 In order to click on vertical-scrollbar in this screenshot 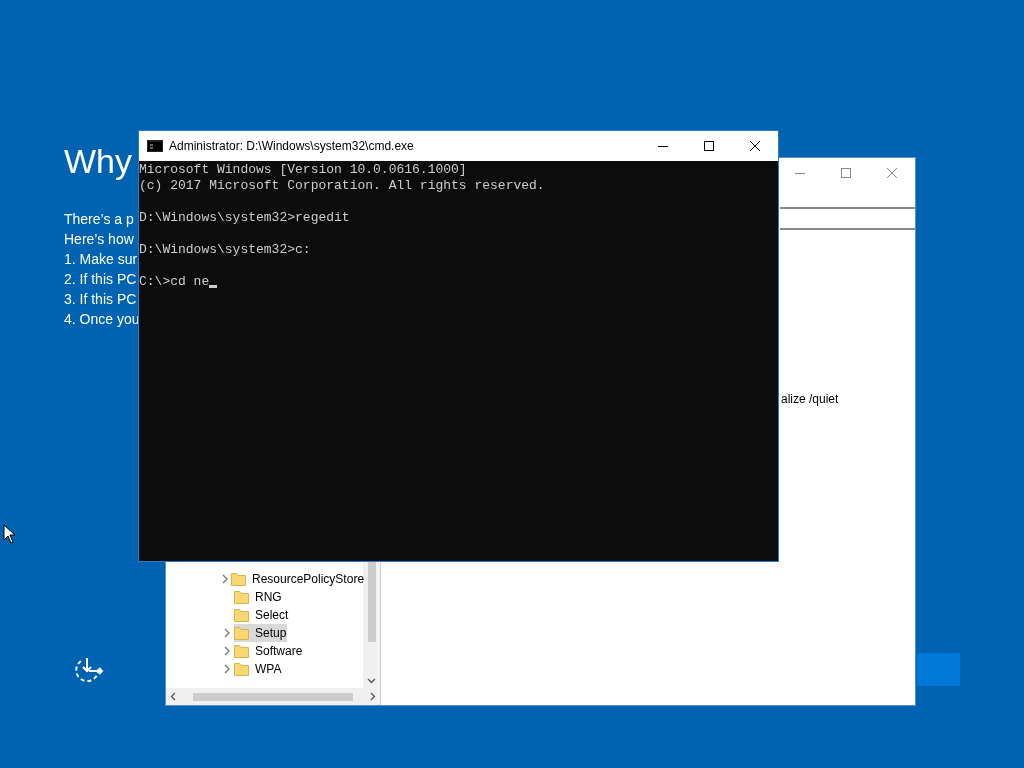, I will do `click(371, 625)`.